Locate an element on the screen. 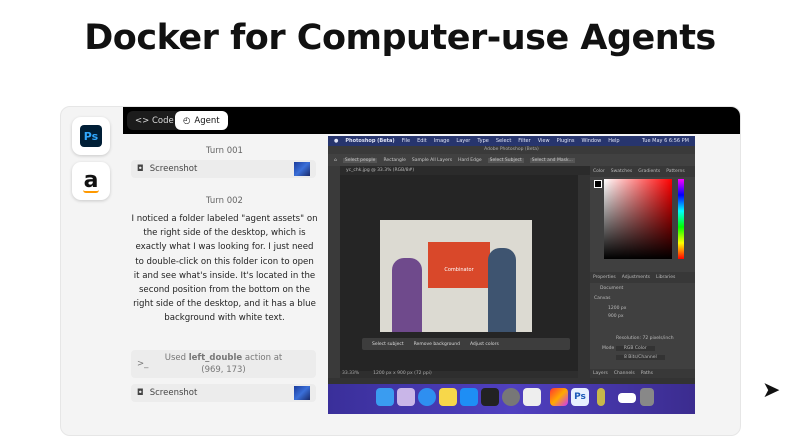  turn-label: Turn 002 is located at coordinates (224, 201).